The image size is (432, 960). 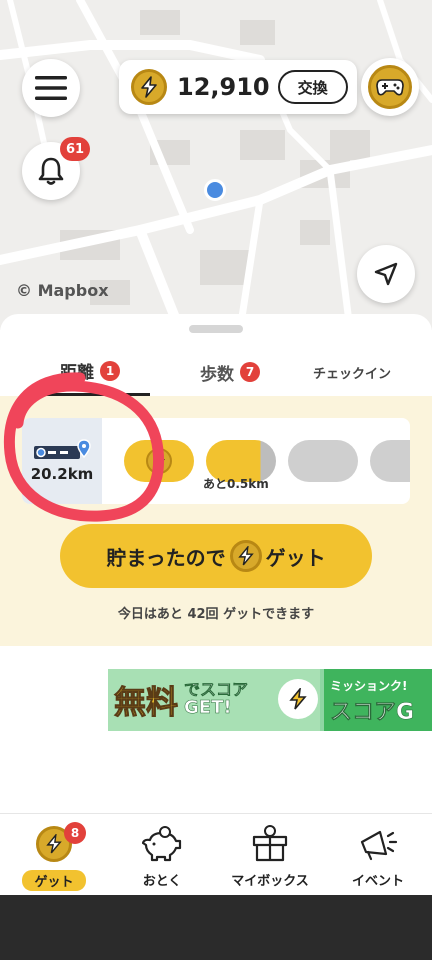 I want to click on get-button-label-after: ゲット, so click(x=295, y=557).